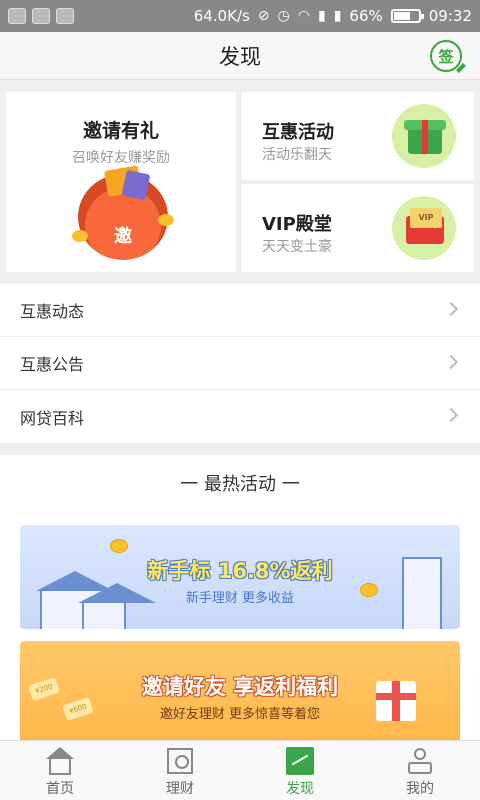 The width and height of the screenshot is (480, 800). What do you see at coordinates (300, 789) in the screenshot?
I see `nav-label: 发现` at bounding box center [300, 789].